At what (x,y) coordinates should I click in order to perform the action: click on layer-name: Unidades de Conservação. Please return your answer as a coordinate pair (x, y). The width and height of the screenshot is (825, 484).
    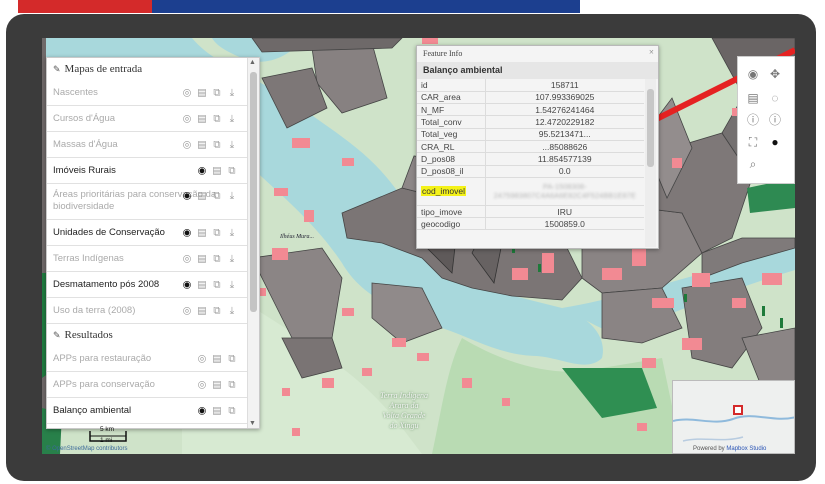
    Looking at the image, I should click on (109, 232).